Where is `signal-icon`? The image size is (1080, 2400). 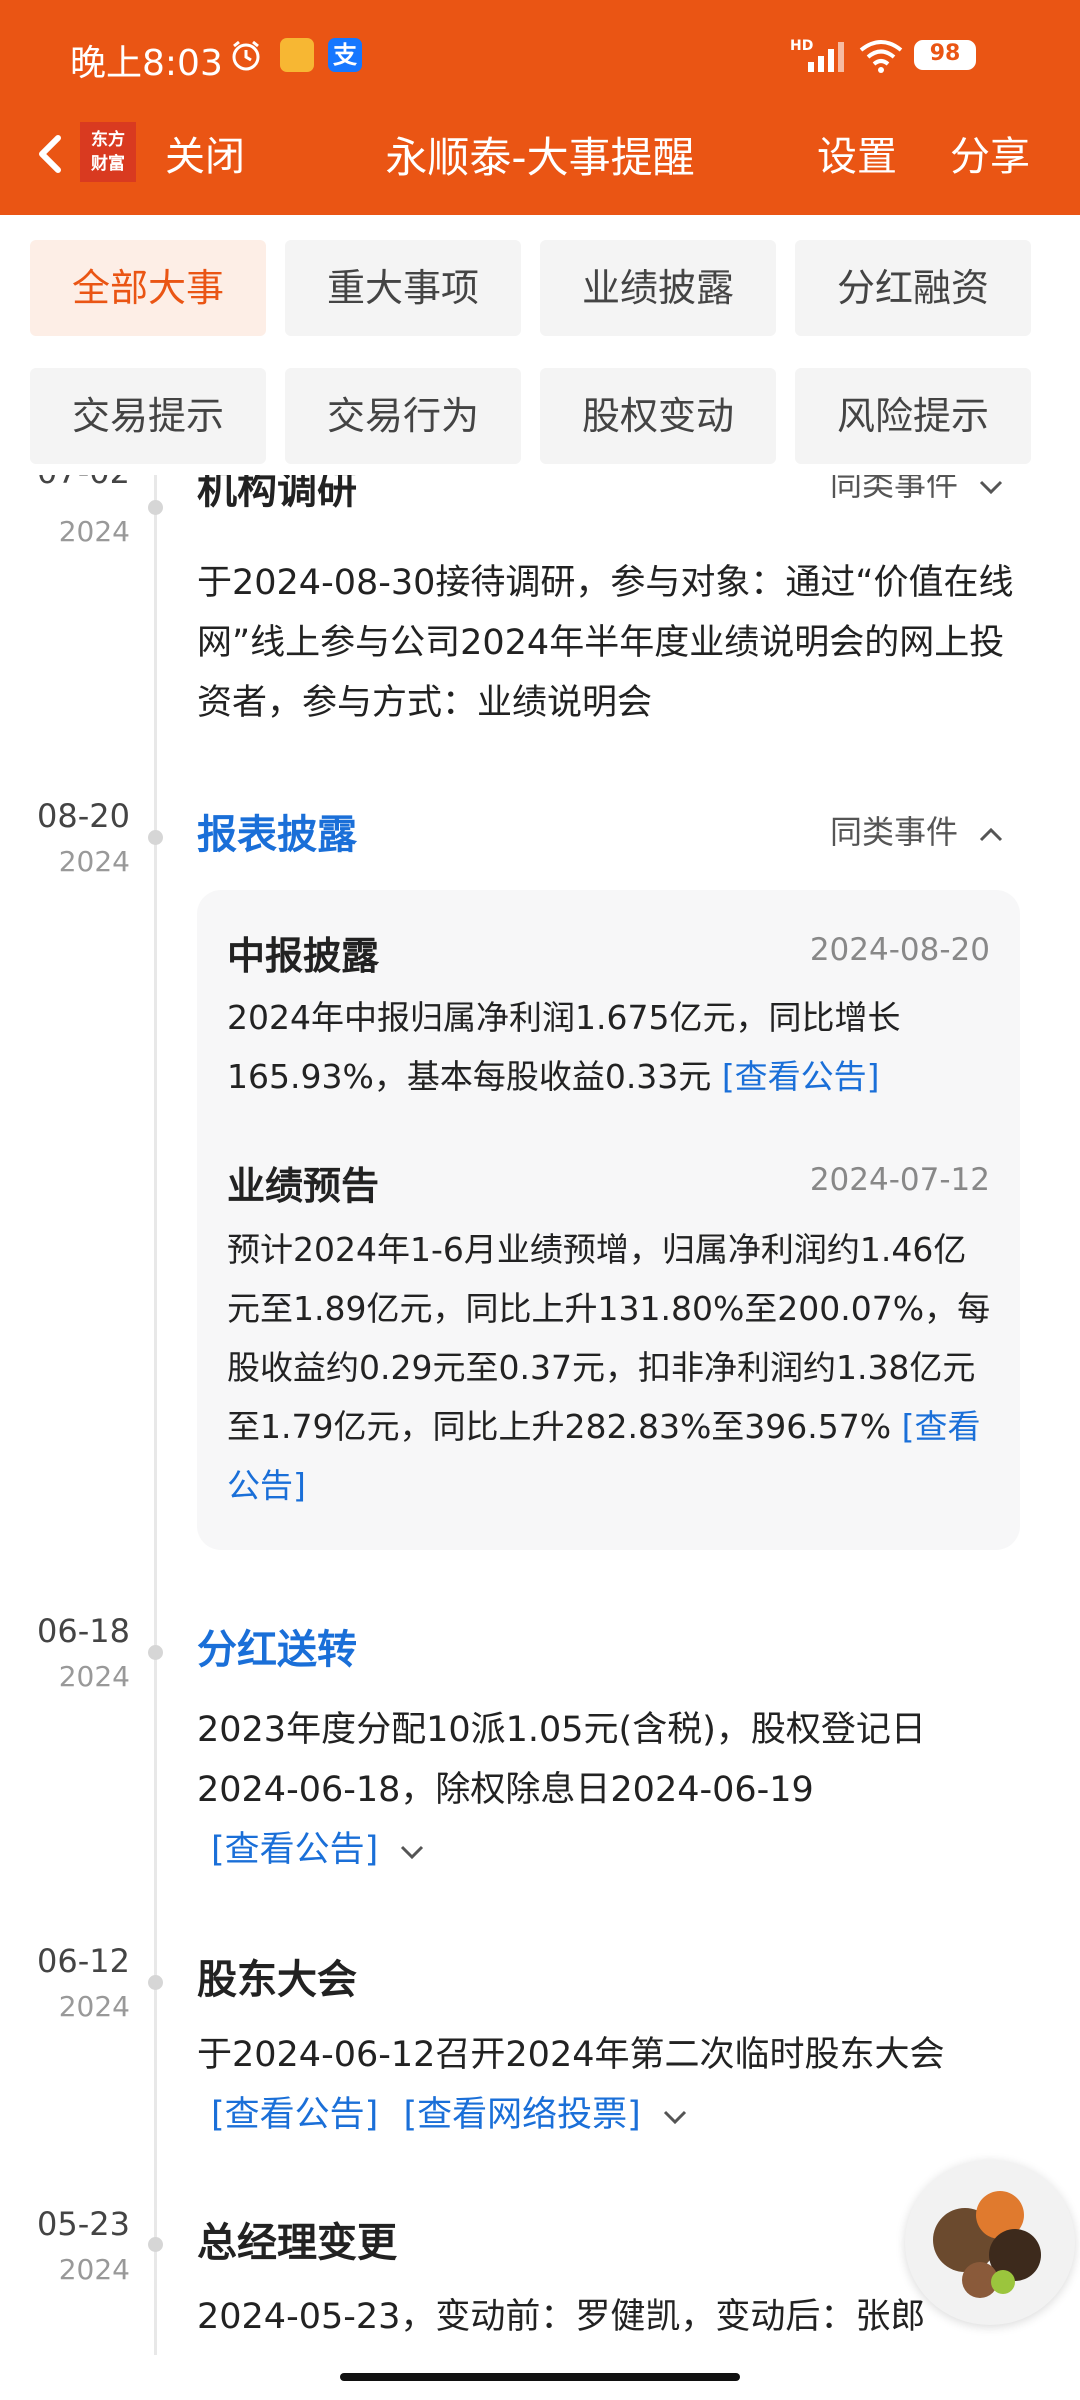
signal-icon is located at coordinates (826, 58).